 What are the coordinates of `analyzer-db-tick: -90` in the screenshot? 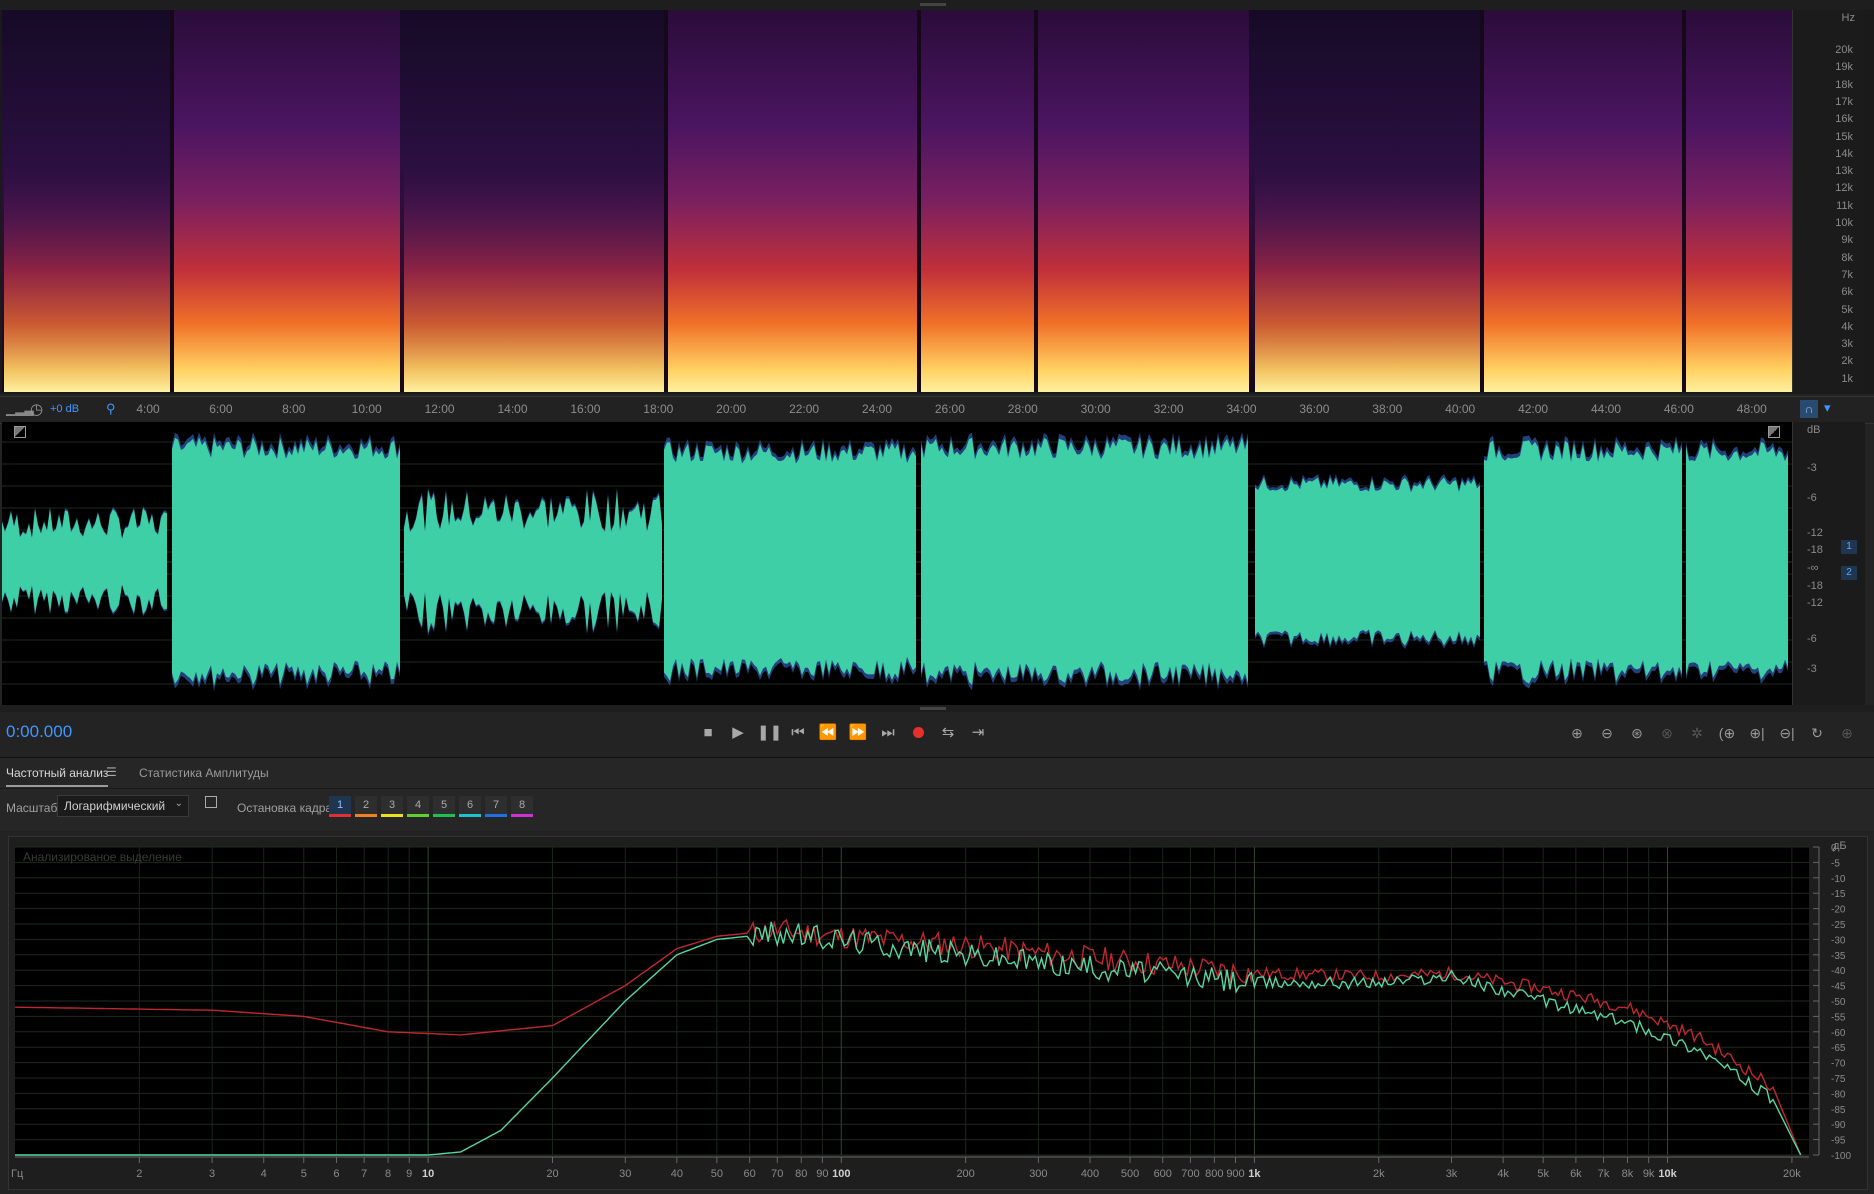 It's located at (1838, 1125).